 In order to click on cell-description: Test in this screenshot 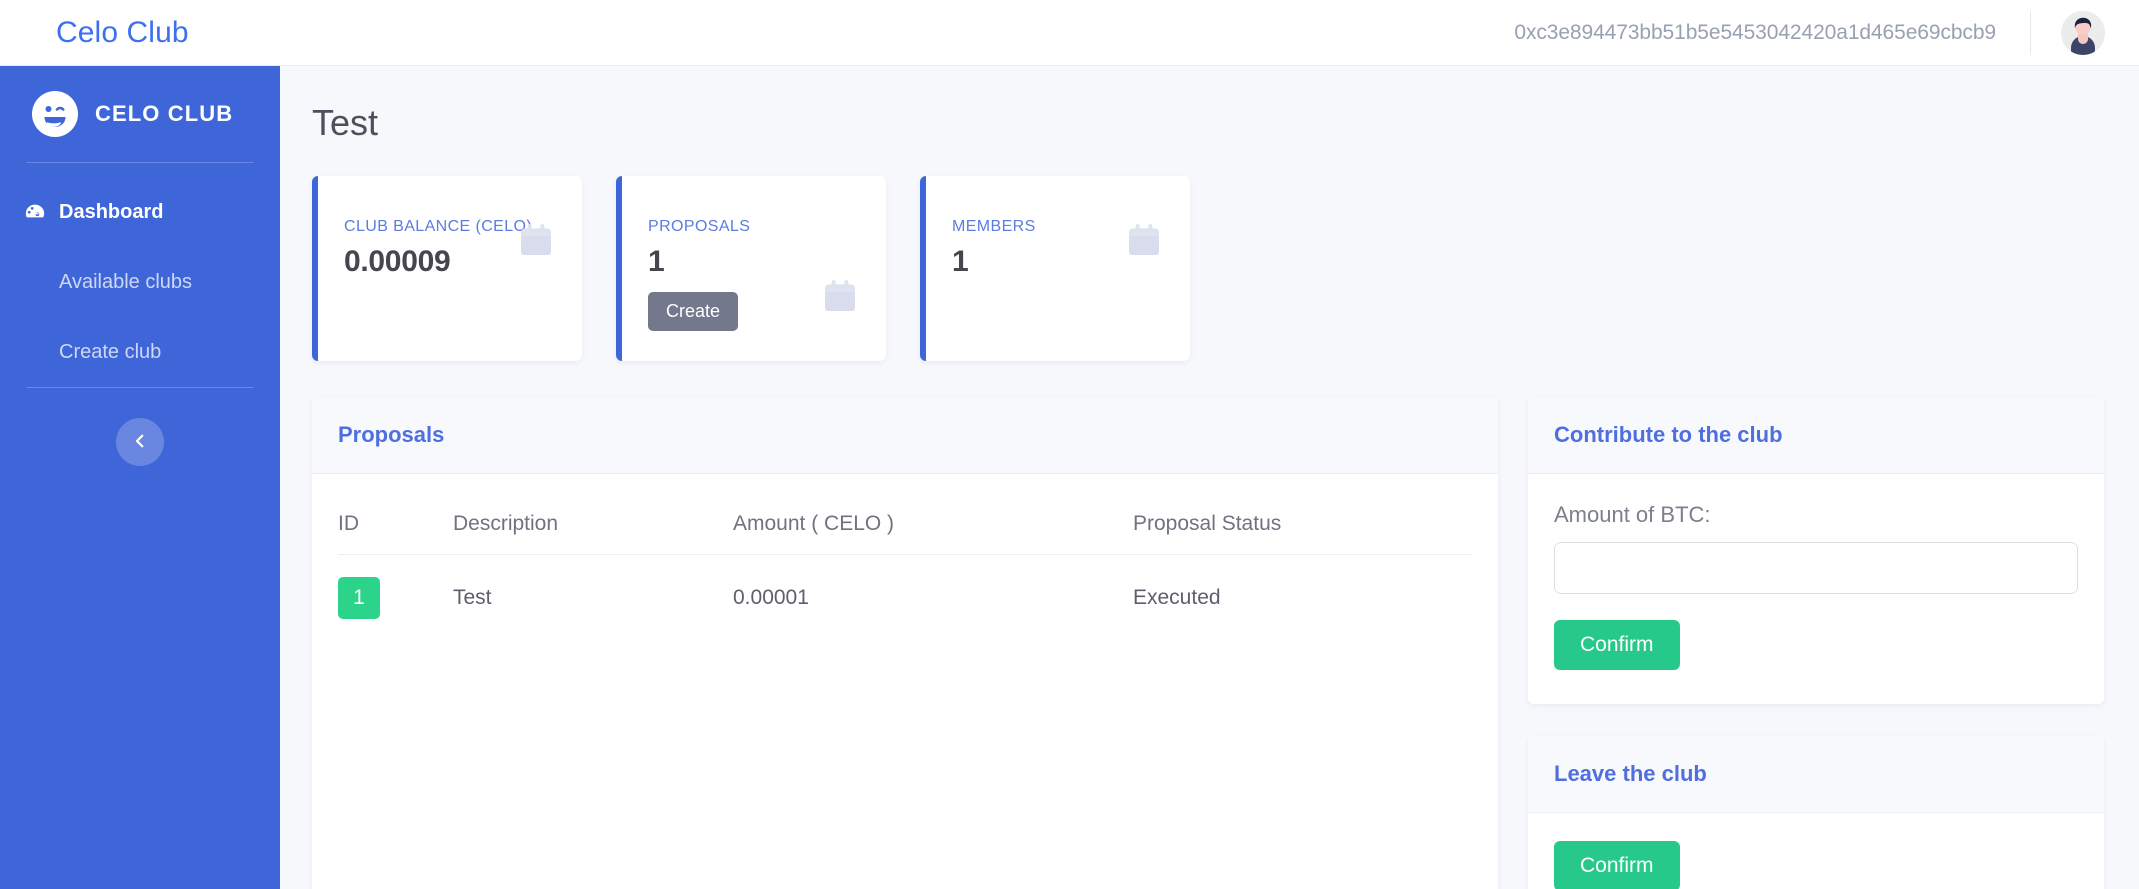, I will do `click(472, 597)`.